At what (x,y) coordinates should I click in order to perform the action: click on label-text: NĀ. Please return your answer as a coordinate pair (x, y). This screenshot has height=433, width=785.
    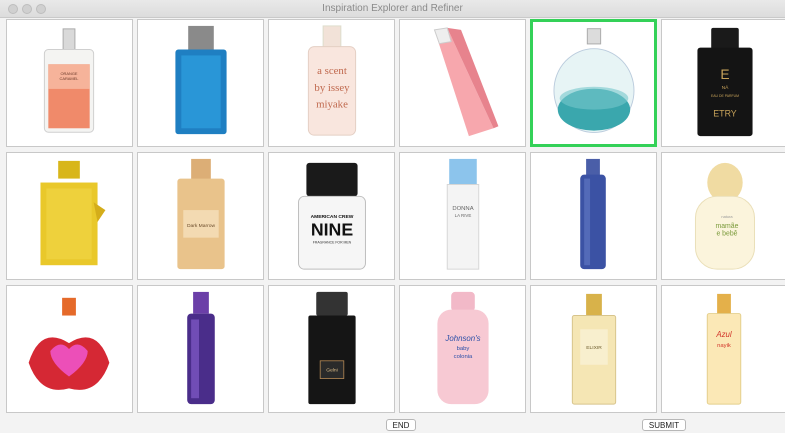
    Looking at the image, I should click on (726, 87).